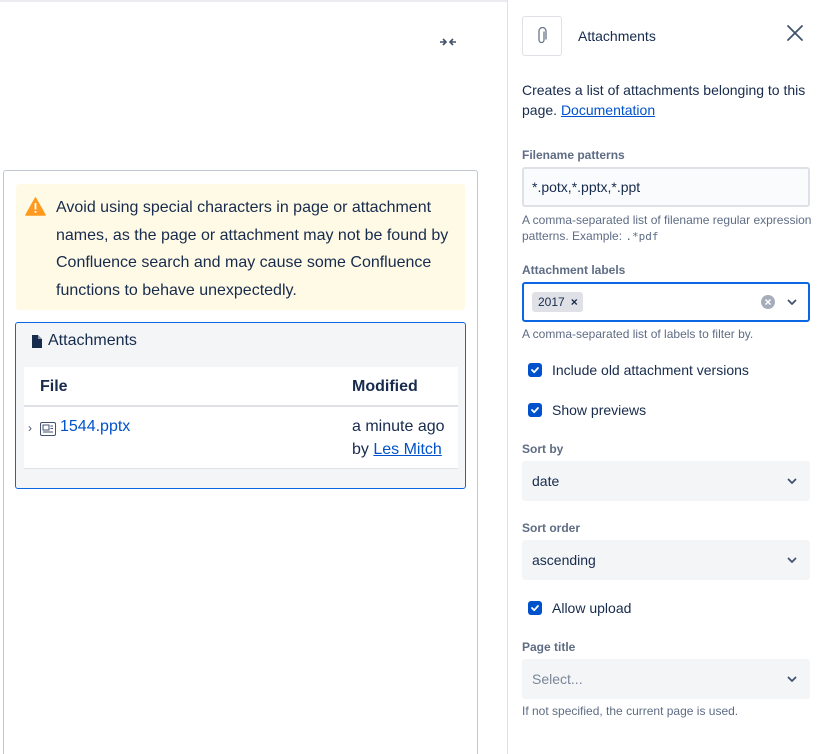 This screenshot has width=823, height=754. Describe the element at coordinates (666, 481) in the screenshot. I see `sort-by-select: date` at that location.